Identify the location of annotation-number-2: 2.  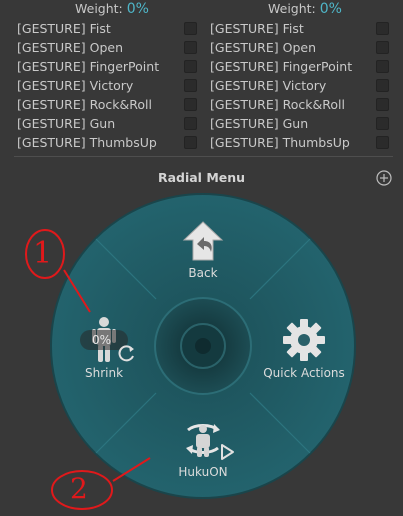
(79, 488).